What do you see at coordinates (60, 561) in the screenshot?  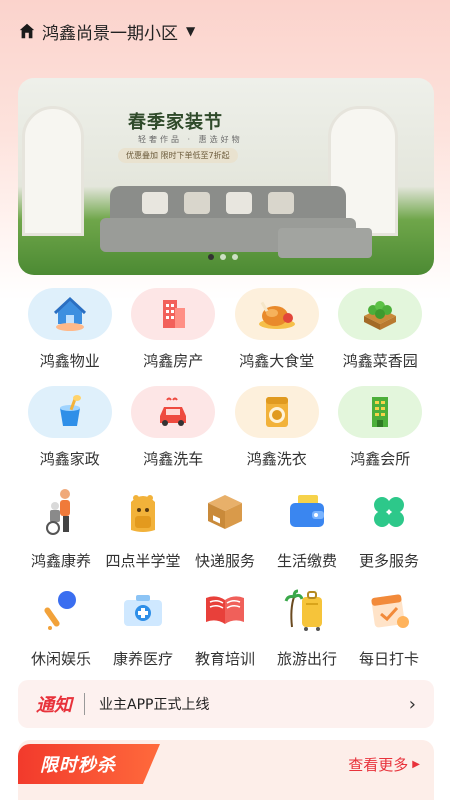 I see `service-label: 鸿鑫康养` at bounding box center [60, 561].